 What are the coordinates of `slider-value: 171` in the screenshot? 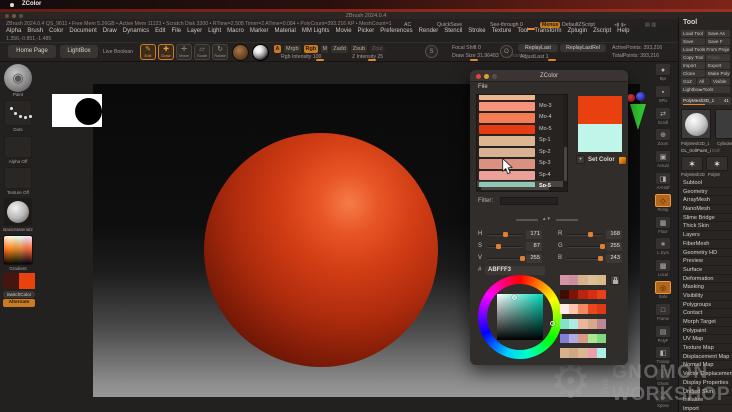 It's located at (534, 234).